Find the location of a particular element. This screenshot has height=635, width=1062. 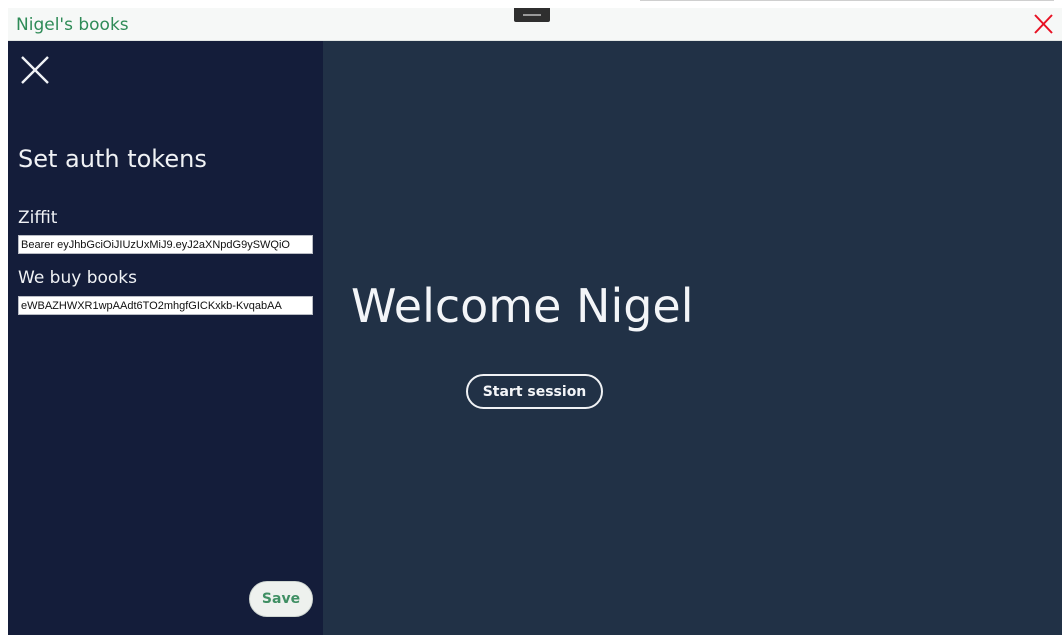

start-session-button: Start session is located at coordinates (534, 391).